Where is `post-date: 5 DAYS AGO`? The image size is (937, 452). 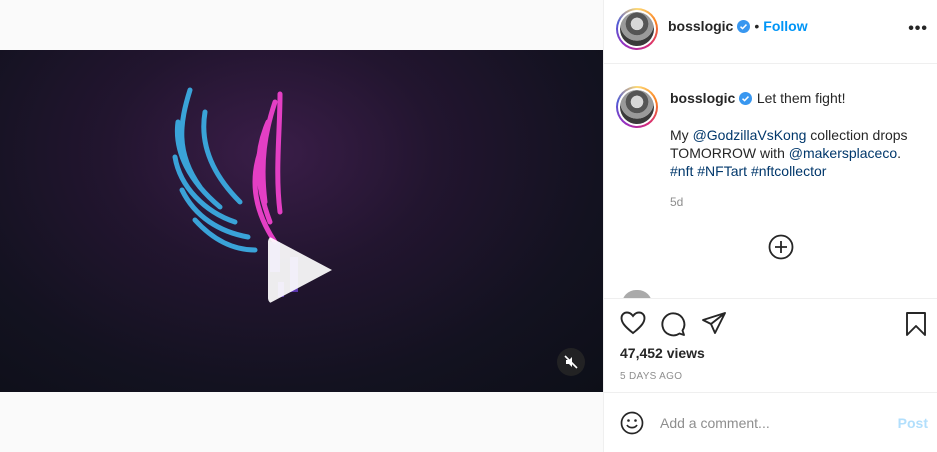
post-date: 5 DAYS AGO is located at coordinates (651, 376).